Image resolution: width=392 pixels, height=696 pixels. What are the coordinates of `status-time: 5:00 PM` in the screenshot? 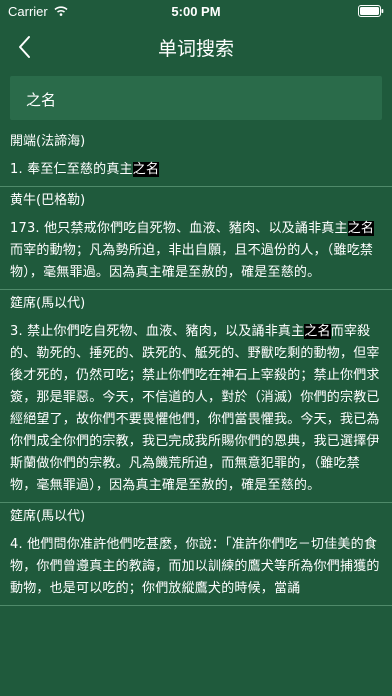 It's located at (196, 11).